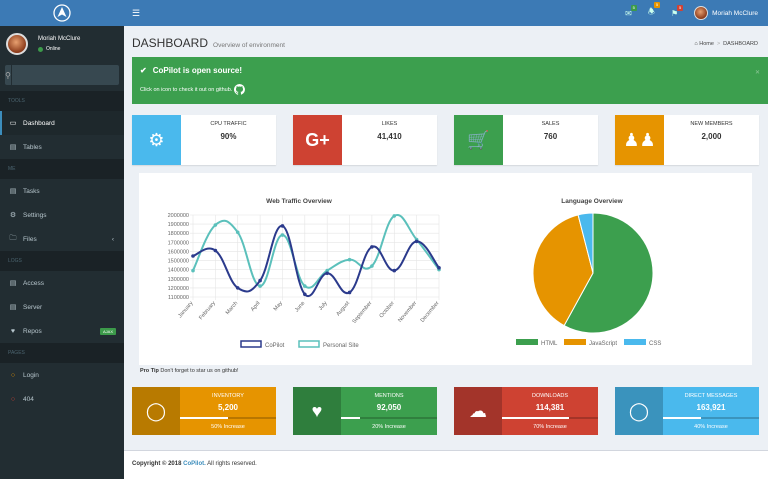 This screenshot has height=479, width=768. Describe the element at coordinates (363, 312) in the screenshot. I see `x-tick-label: September` at that location.